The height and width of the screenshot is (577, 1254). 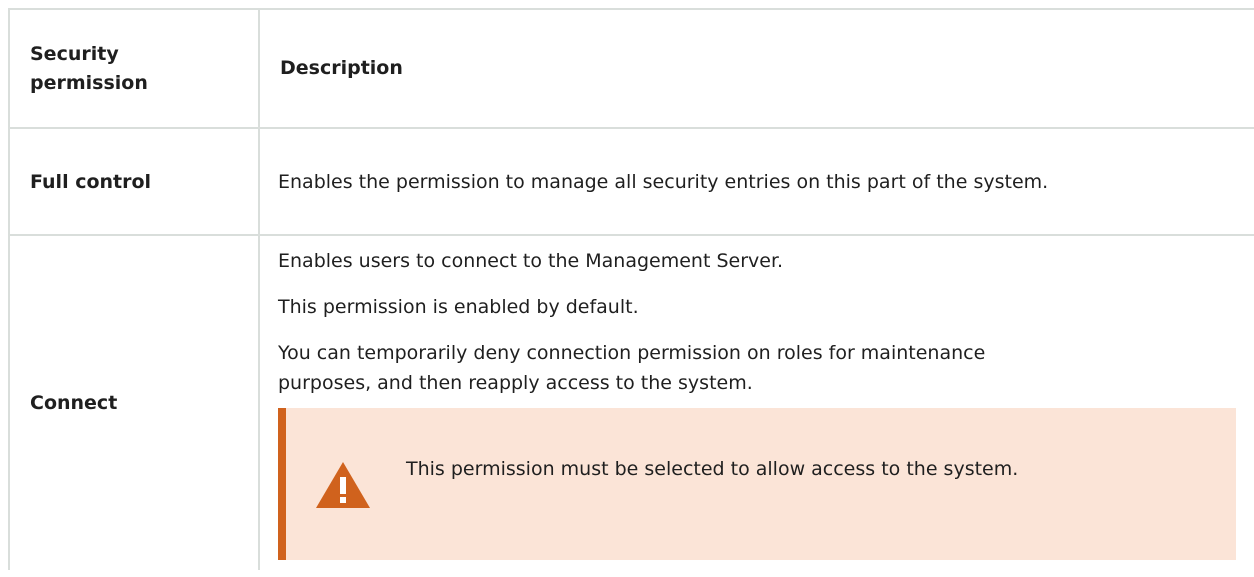 What do you see at coordinates (134, 181) in the screenshot?
I see `permission-name-full-control: Full control` at bounding box center [134, 181].